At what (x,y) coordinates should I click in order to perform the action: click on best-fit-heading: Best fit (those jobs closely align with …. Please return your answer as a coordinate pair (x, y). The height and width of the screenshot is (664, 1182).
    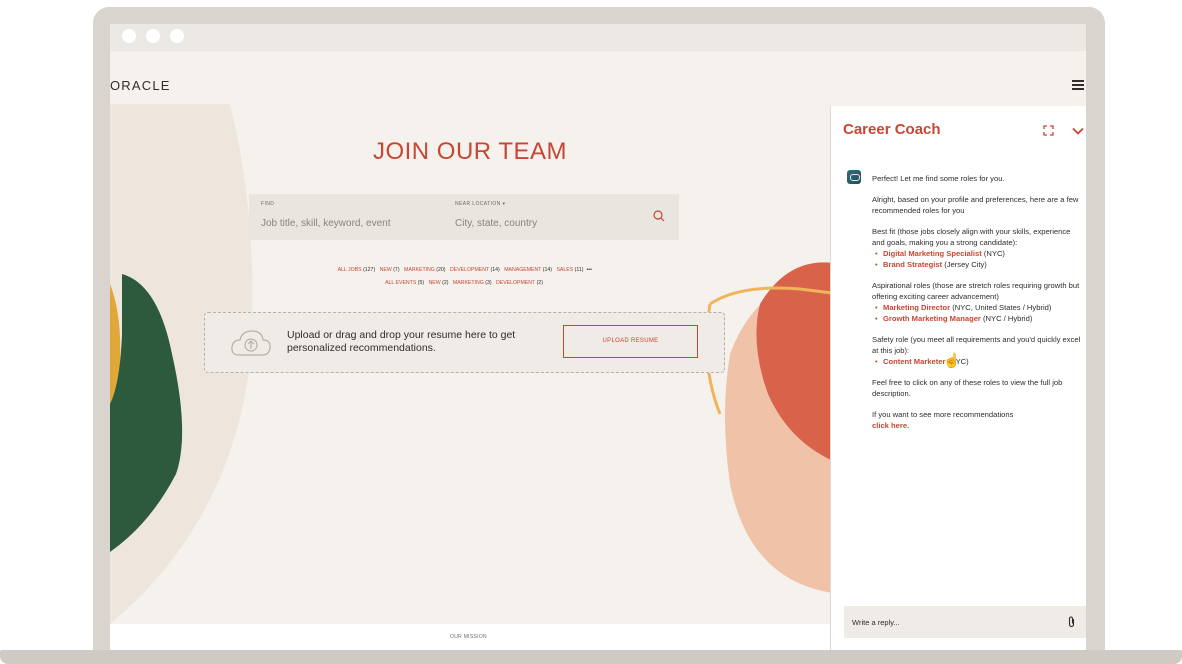
    Looking at the image, I should click on (971, 237).